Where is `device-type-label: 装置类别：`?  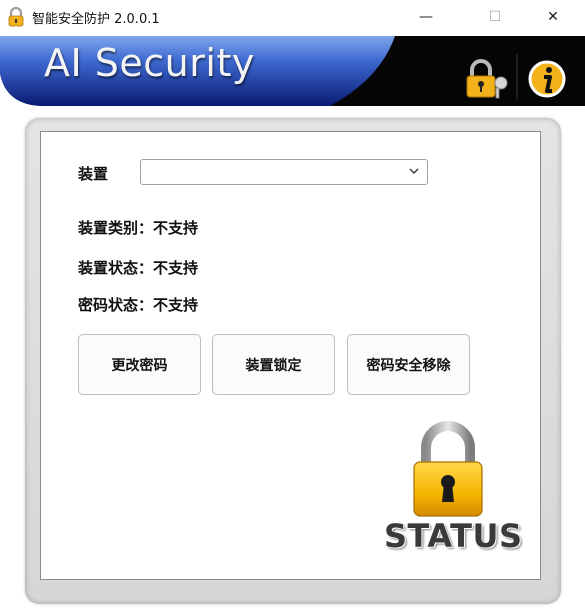
device-type-label: 装置类别： is located at coordinates (116, 228).